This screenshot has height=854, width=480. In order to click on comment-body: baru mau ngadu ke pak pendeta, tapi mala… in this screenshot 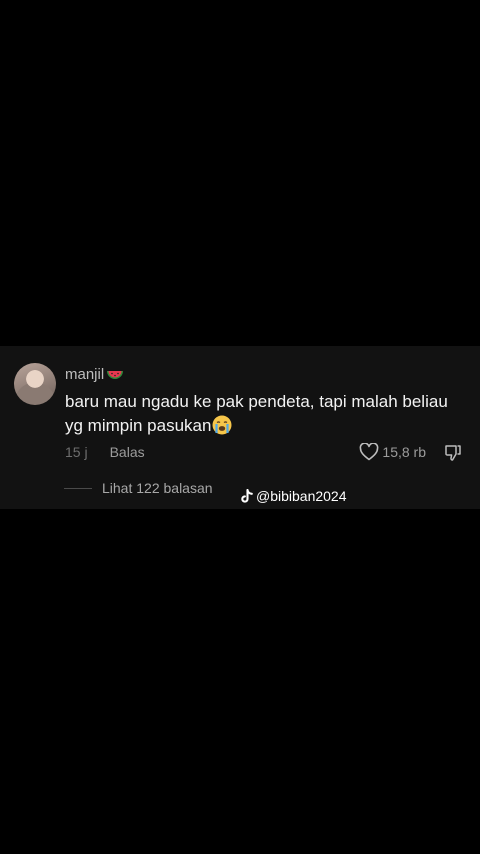, I will do `click(256, 413)`.